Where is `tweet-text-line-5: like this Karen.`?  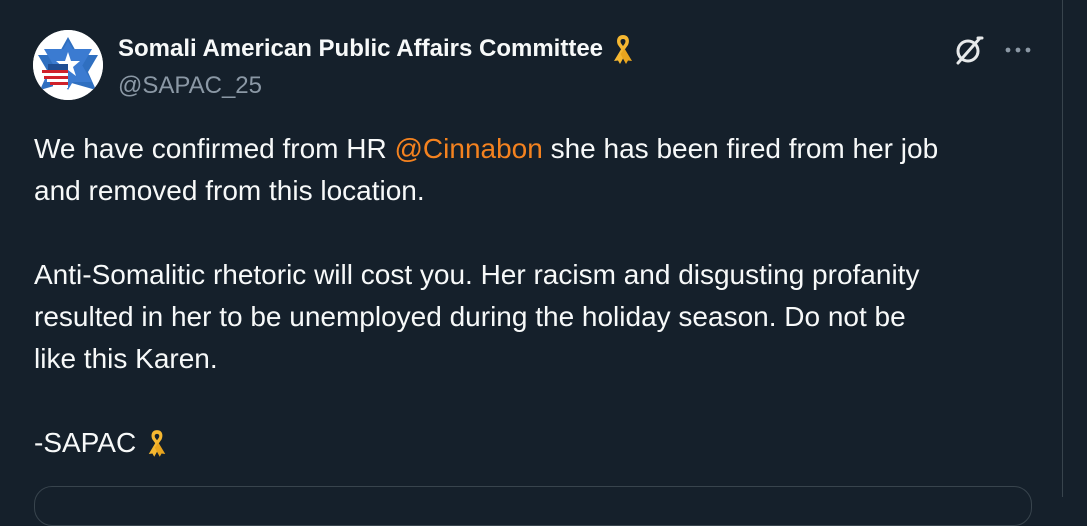 tweet-text-line-5: like this Karen. is located at coordinates (126, 358).